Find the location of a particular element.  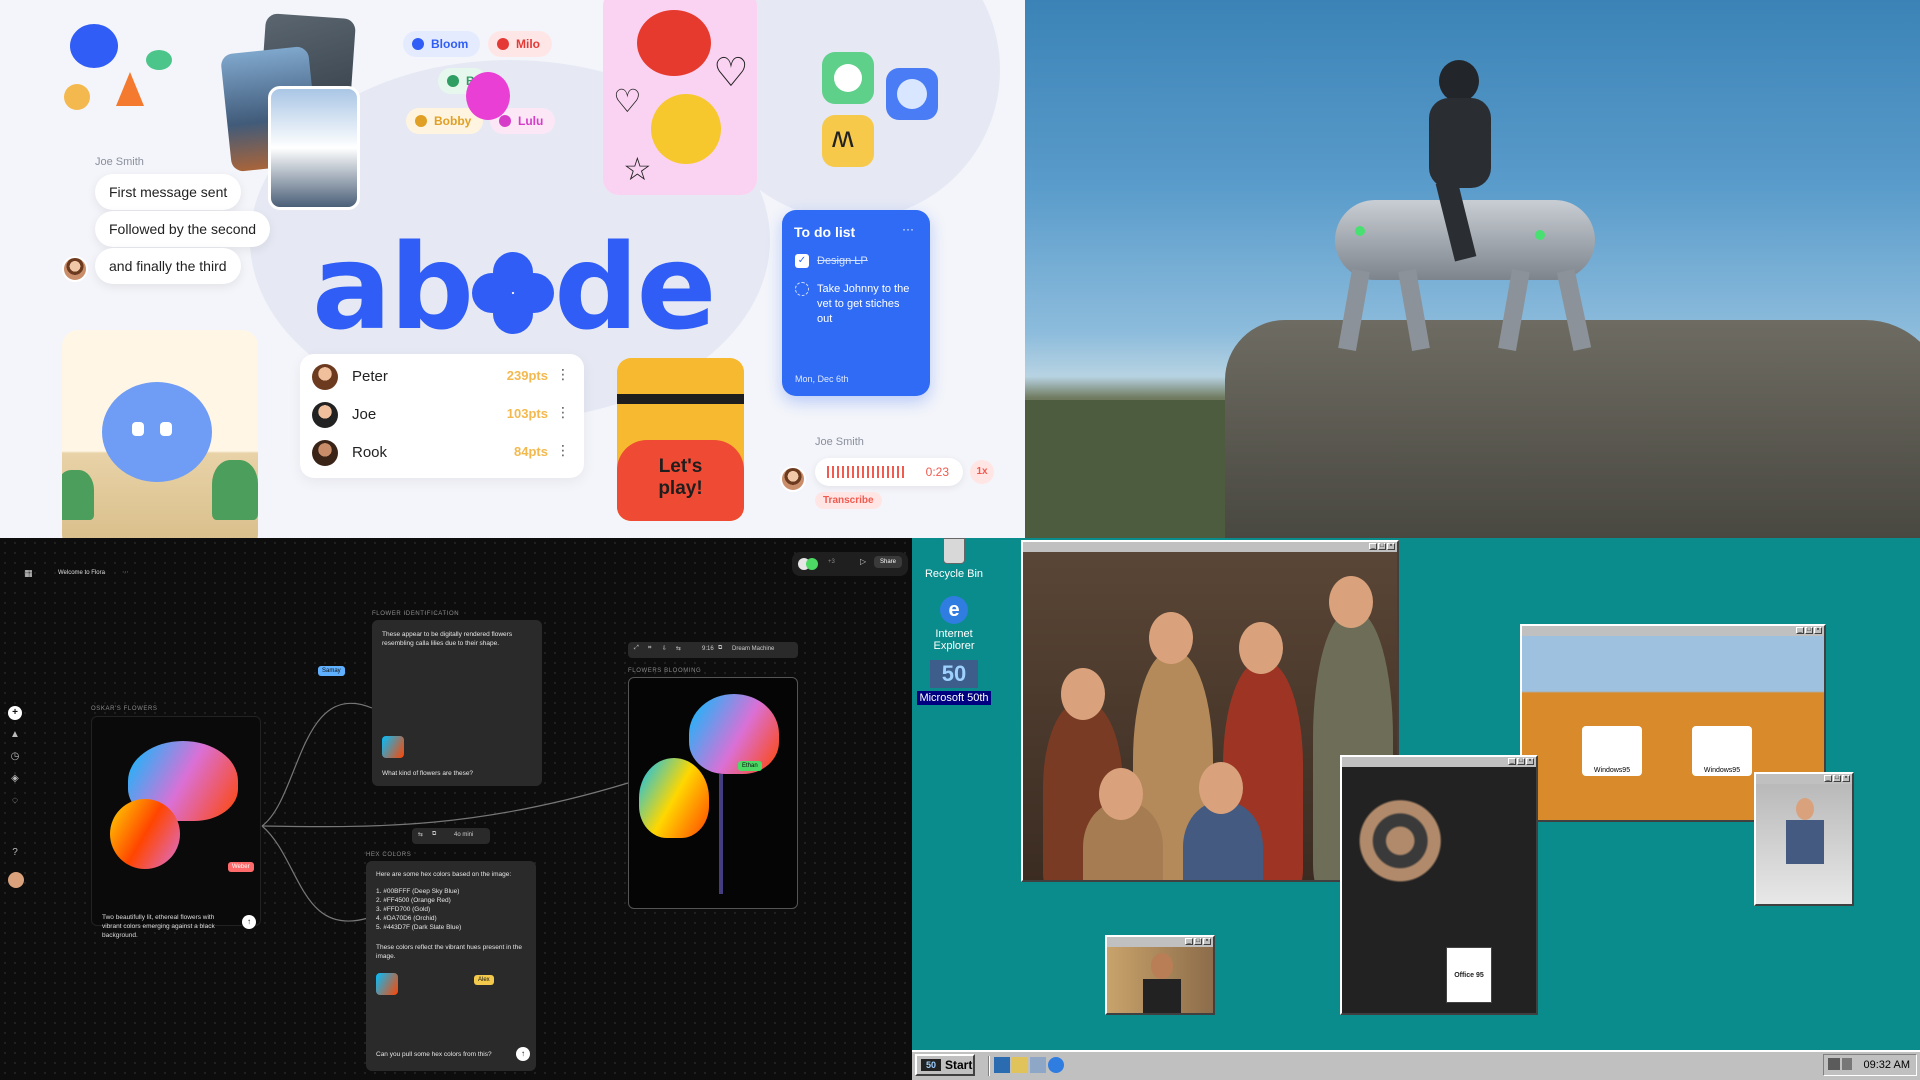

tag-chip: Bloom is located at coordinates (442, 44).